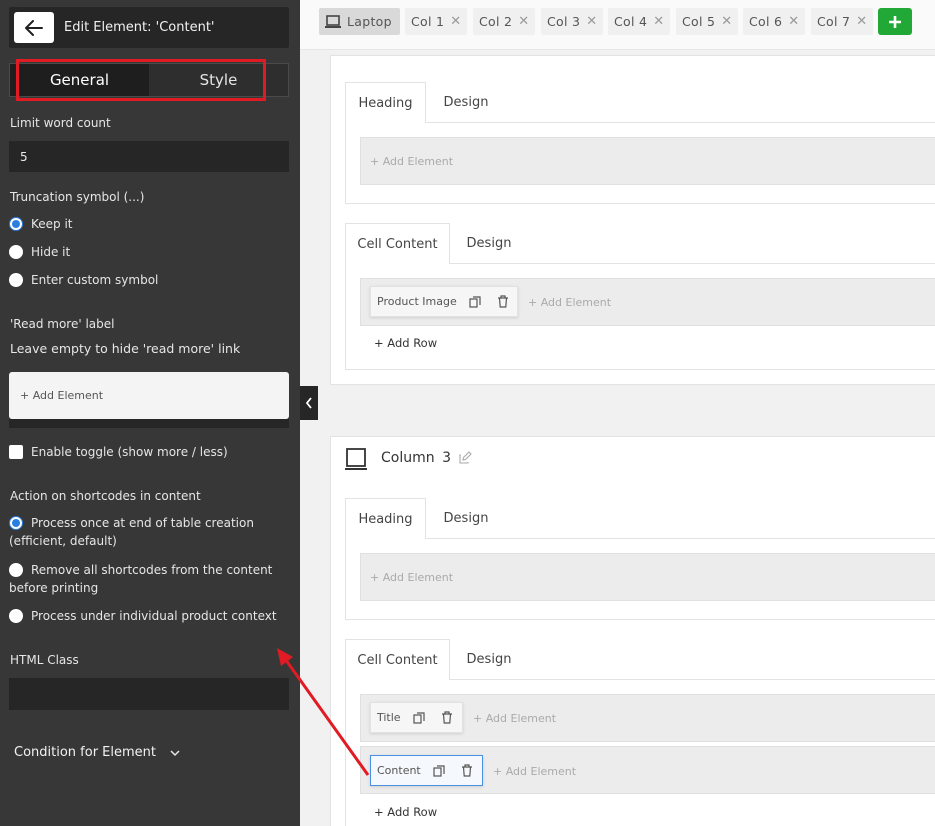 Image resolution: width=935 pixels, height=826 pixels. Describe the element at coordinates (150, 280) in the screenshot. I see `truncation-option-custom: Enter custom symbol` at that location.